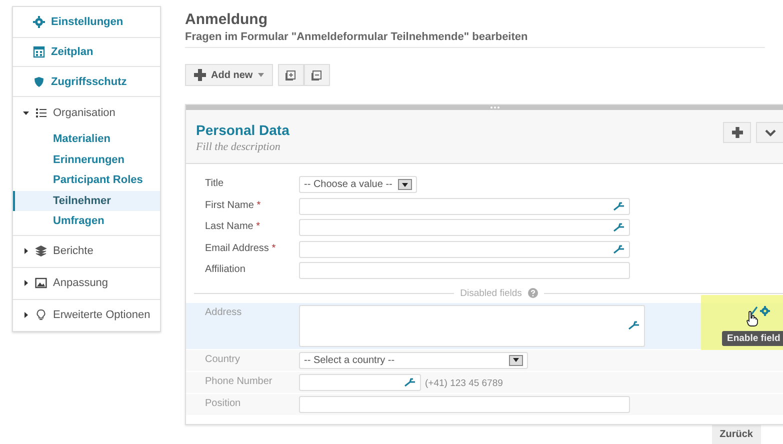 This screenshot has width=783, height=444. What do you see at coordinates (41, 283) in the screenshot?
I see `image-icon` at bounding box center [41, 283].